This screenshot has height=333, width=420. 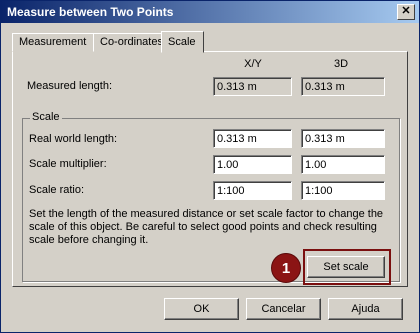 What do you see at coordinates (201, 309) in the screenshot?
I see `ok-button: OK` at bounding box center [201, 309].